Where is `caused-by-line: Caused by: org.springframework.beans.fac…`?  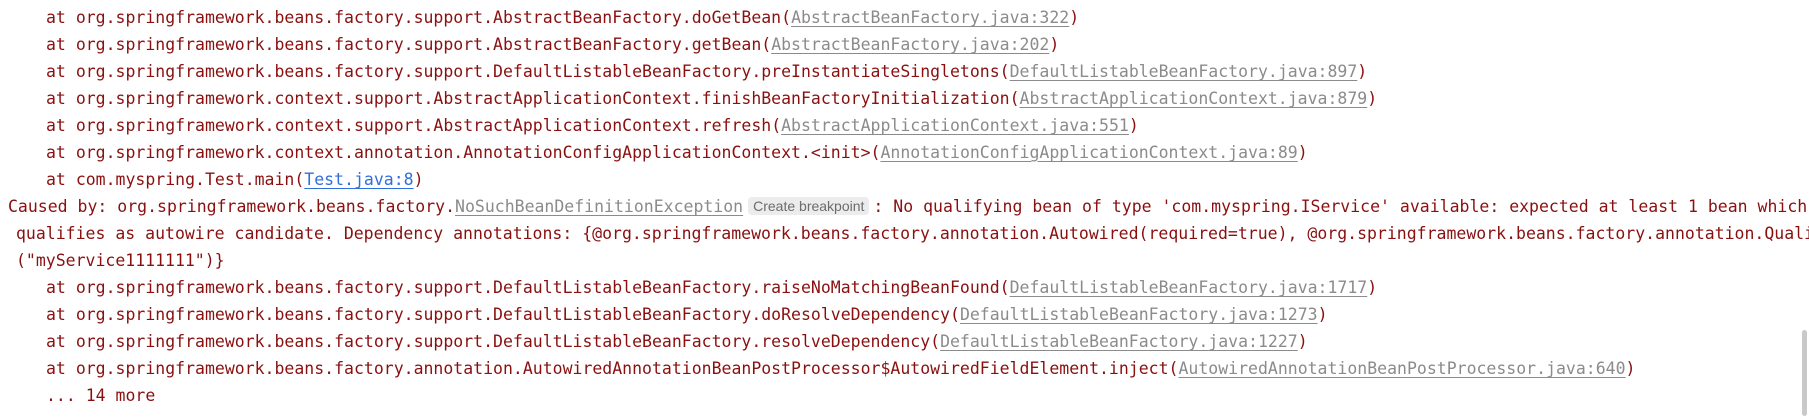 caused-by-line: Caused by: org.springframework.beans.fac… is located at coordinates (904, 206).